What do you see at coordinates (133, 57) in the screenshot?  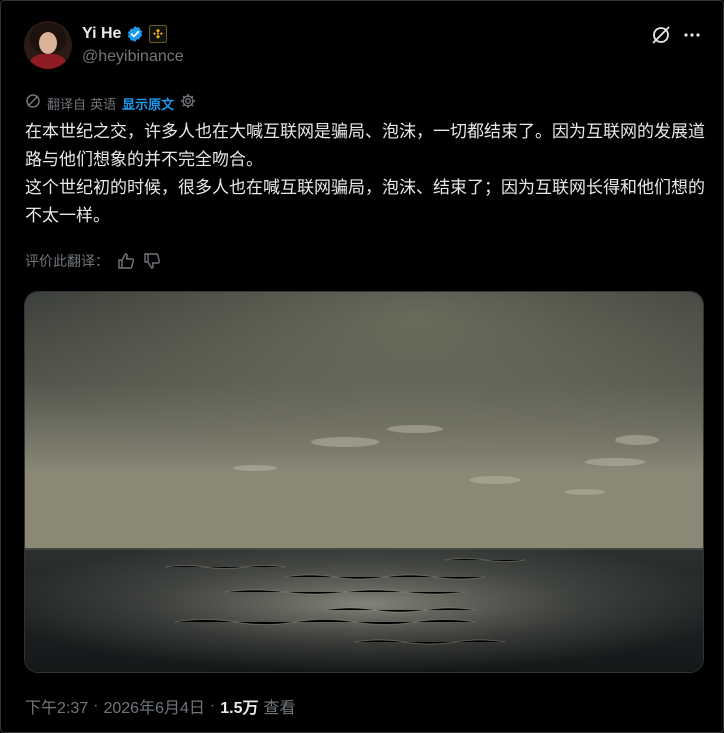 I see `author-handle: @heyibinance` at bounding box center [133, 57].